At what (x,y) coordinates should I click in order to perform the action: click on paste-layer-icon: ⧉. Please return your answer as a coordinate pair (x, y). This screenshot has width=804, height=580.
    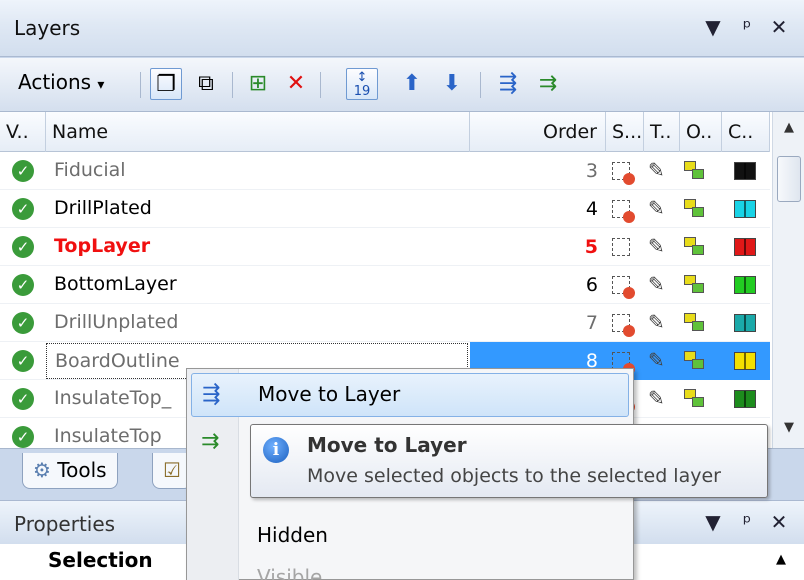
    Looking at the image, I should click on (206, 84).